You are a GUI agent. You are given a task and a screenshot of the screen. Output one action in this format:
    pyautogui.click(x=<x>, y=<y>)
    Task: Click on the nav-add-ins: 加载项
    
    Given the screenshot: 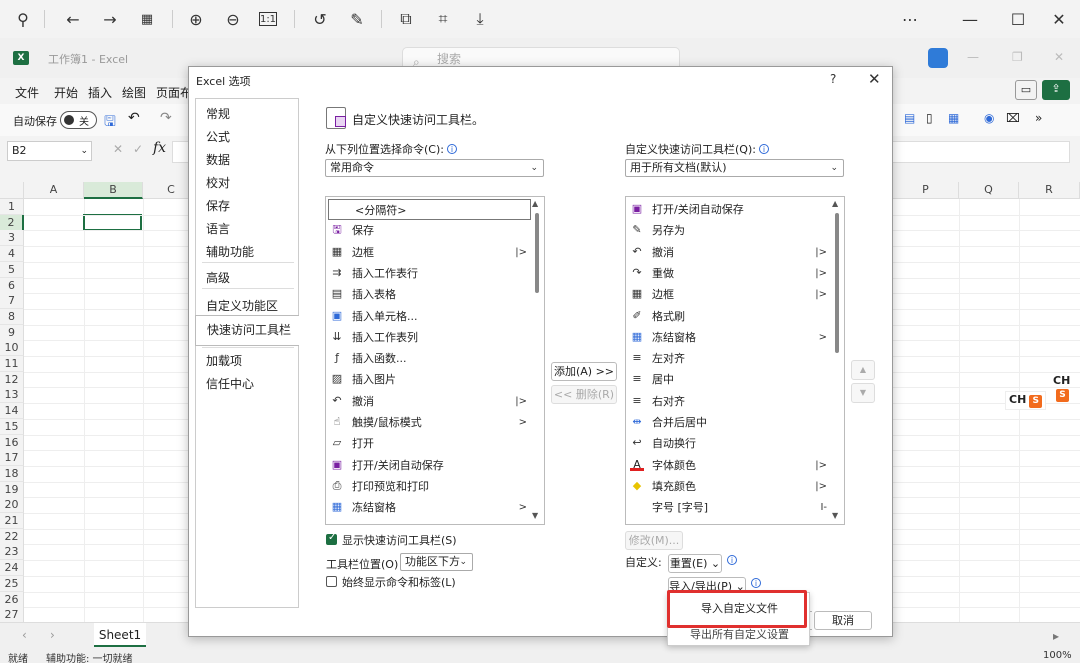 What is the action you would take?
    pyautogui.click(x=224, y=360)
    